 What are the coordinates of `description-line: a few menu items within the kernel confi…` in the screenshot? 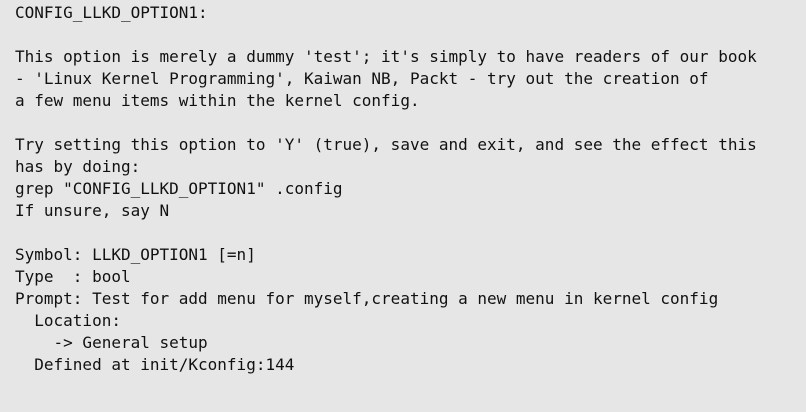 It's located at (217, 100).